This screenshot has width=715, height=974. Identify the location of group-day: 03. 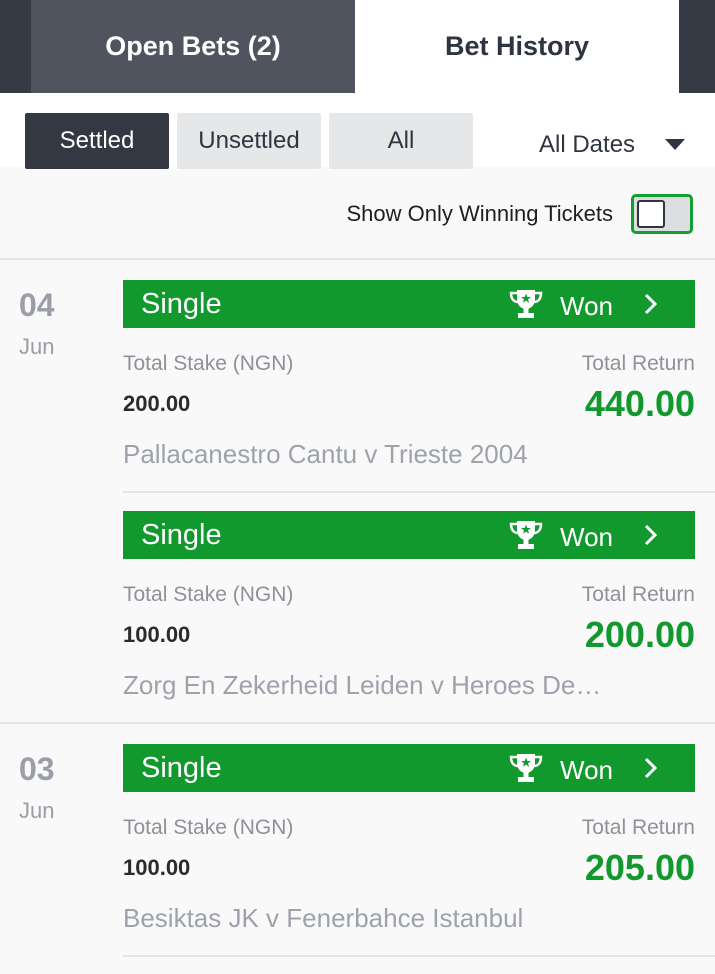
(37, 769).